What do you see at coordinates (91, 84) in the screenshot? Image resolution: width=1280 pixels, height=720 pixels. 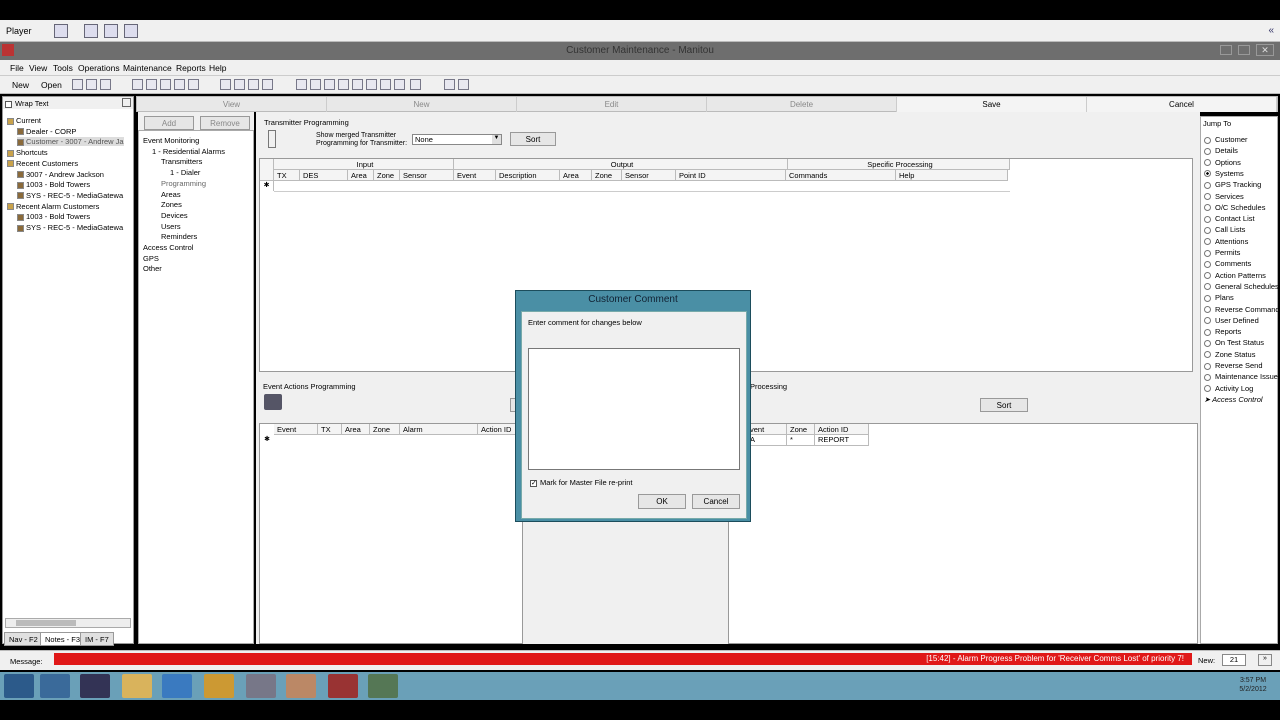 I see `print-icon` at bounding box center [91, 84].